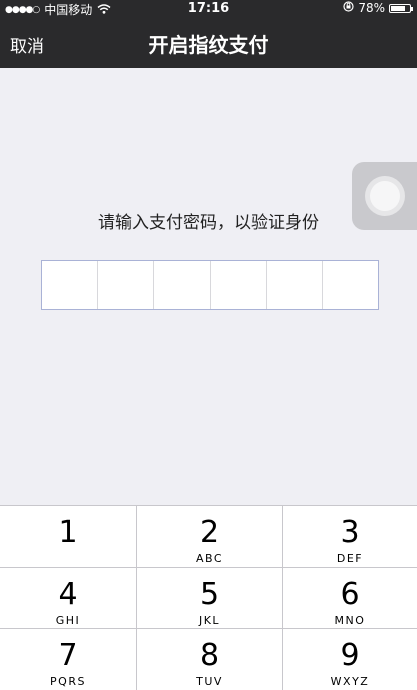  Describe the element at coordinates (68, 594) in the screenshot. I see `key-number: 4` at that location.